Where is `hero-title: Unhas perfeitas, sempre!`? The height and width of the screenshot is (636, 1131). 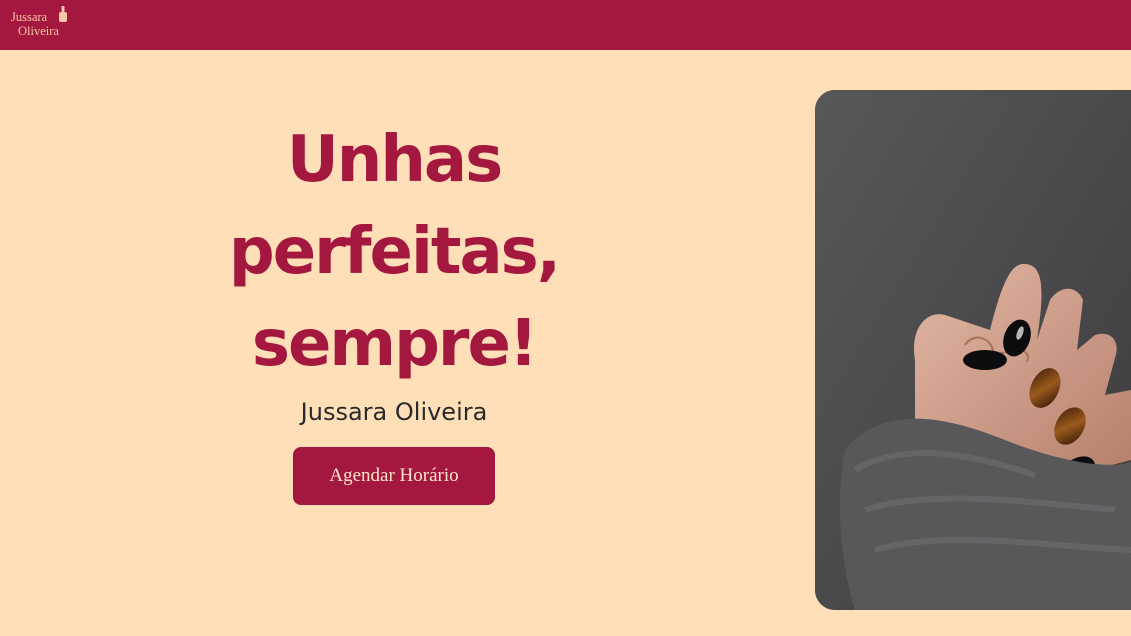
hero-title: Unhas perfeitas, sempre! is located at coordinates (394, 252).